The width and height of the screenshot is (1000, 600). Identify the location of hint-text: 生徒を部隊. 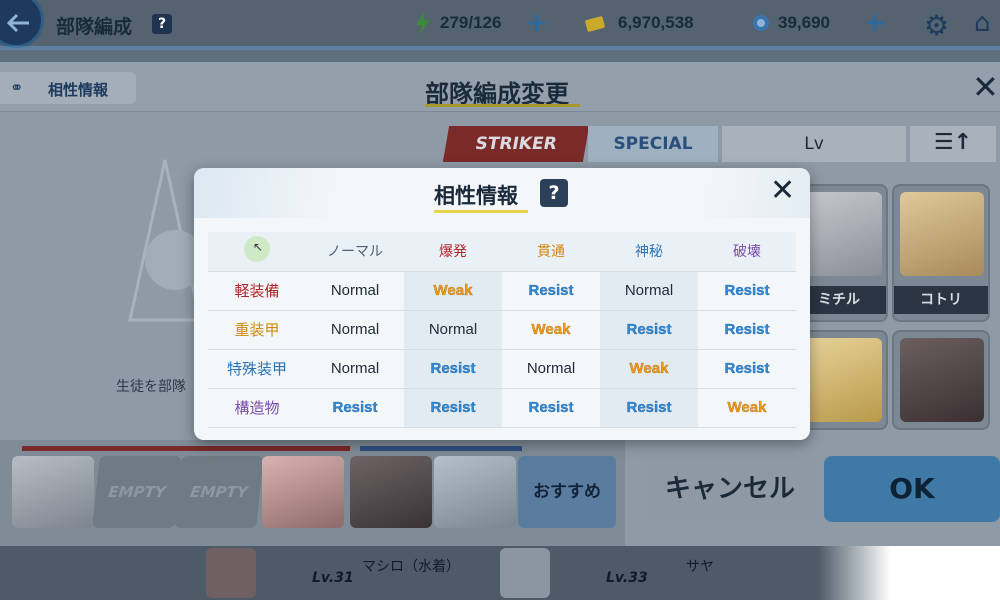
(151, 387).